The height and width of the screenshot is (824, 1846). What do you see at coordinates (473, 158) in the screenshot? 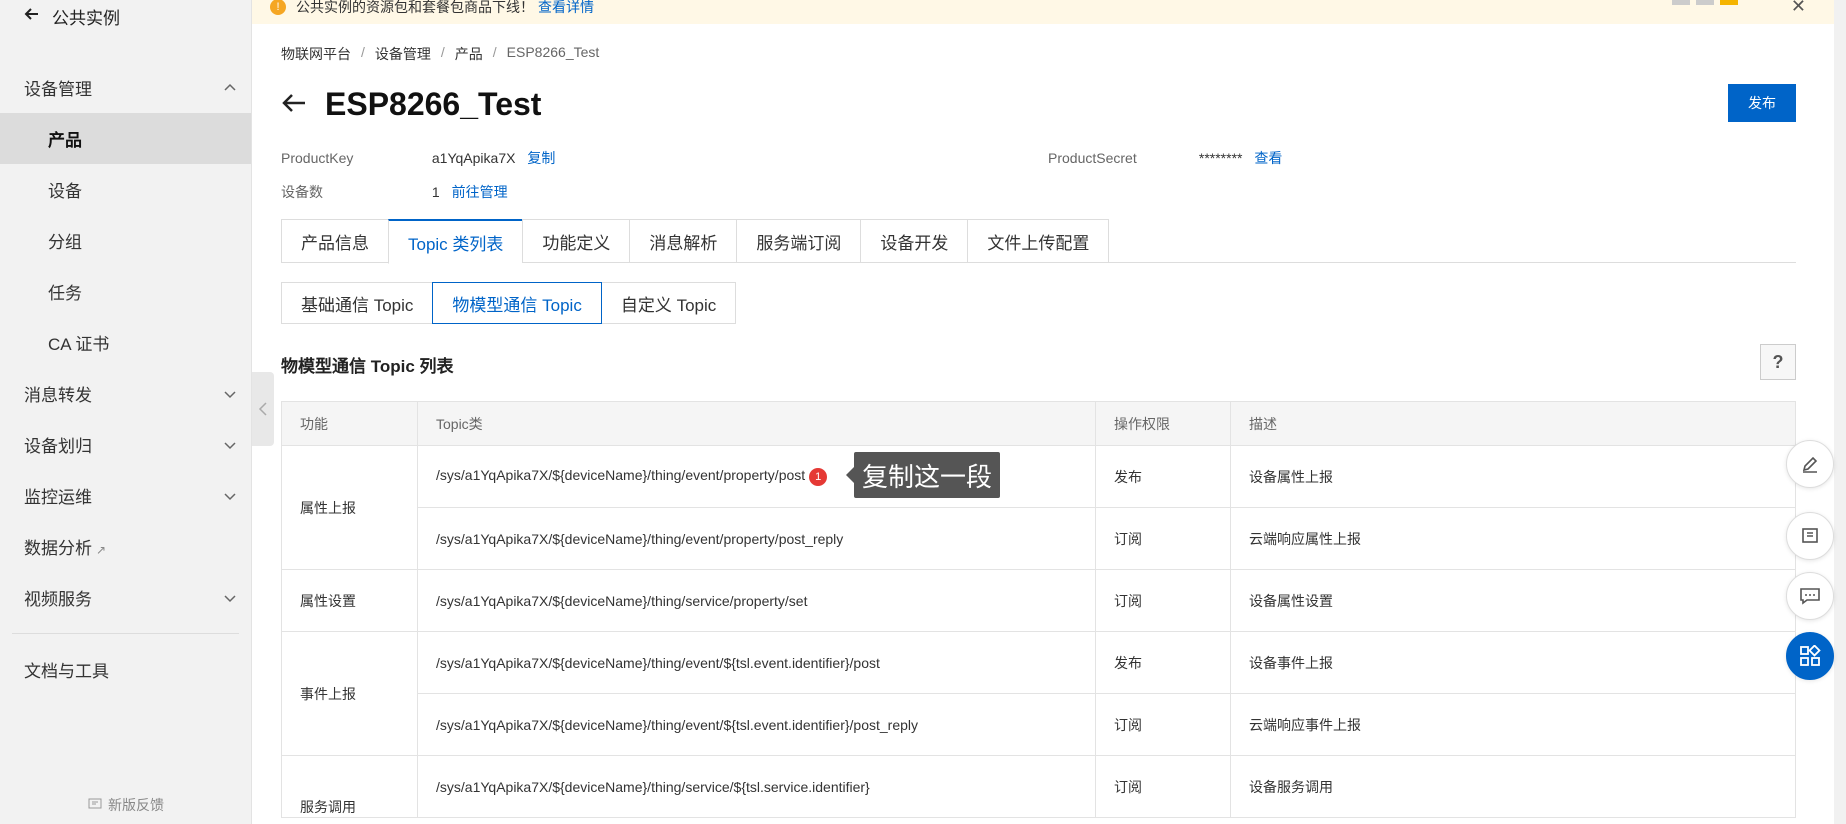
I see `product-key-value: a1YqApika7X` at bounding box center [473, 158].